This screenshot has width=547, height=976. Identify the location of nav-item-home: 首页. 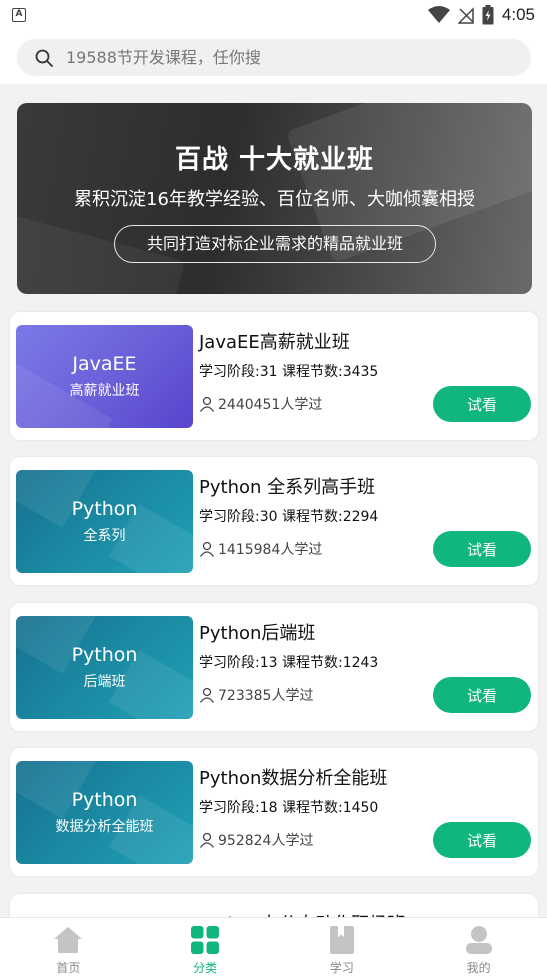
(68, 947).